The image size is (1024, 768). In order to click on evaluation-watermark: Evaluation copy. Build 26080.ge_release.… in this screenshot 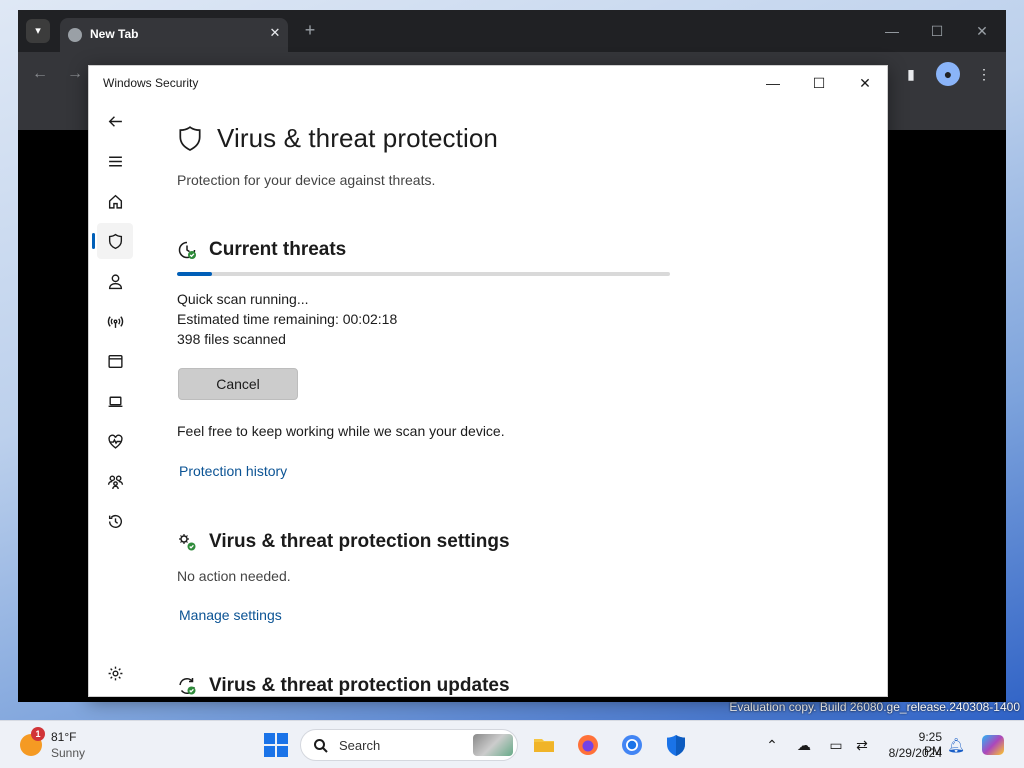, I will do `click(874, 707)`.